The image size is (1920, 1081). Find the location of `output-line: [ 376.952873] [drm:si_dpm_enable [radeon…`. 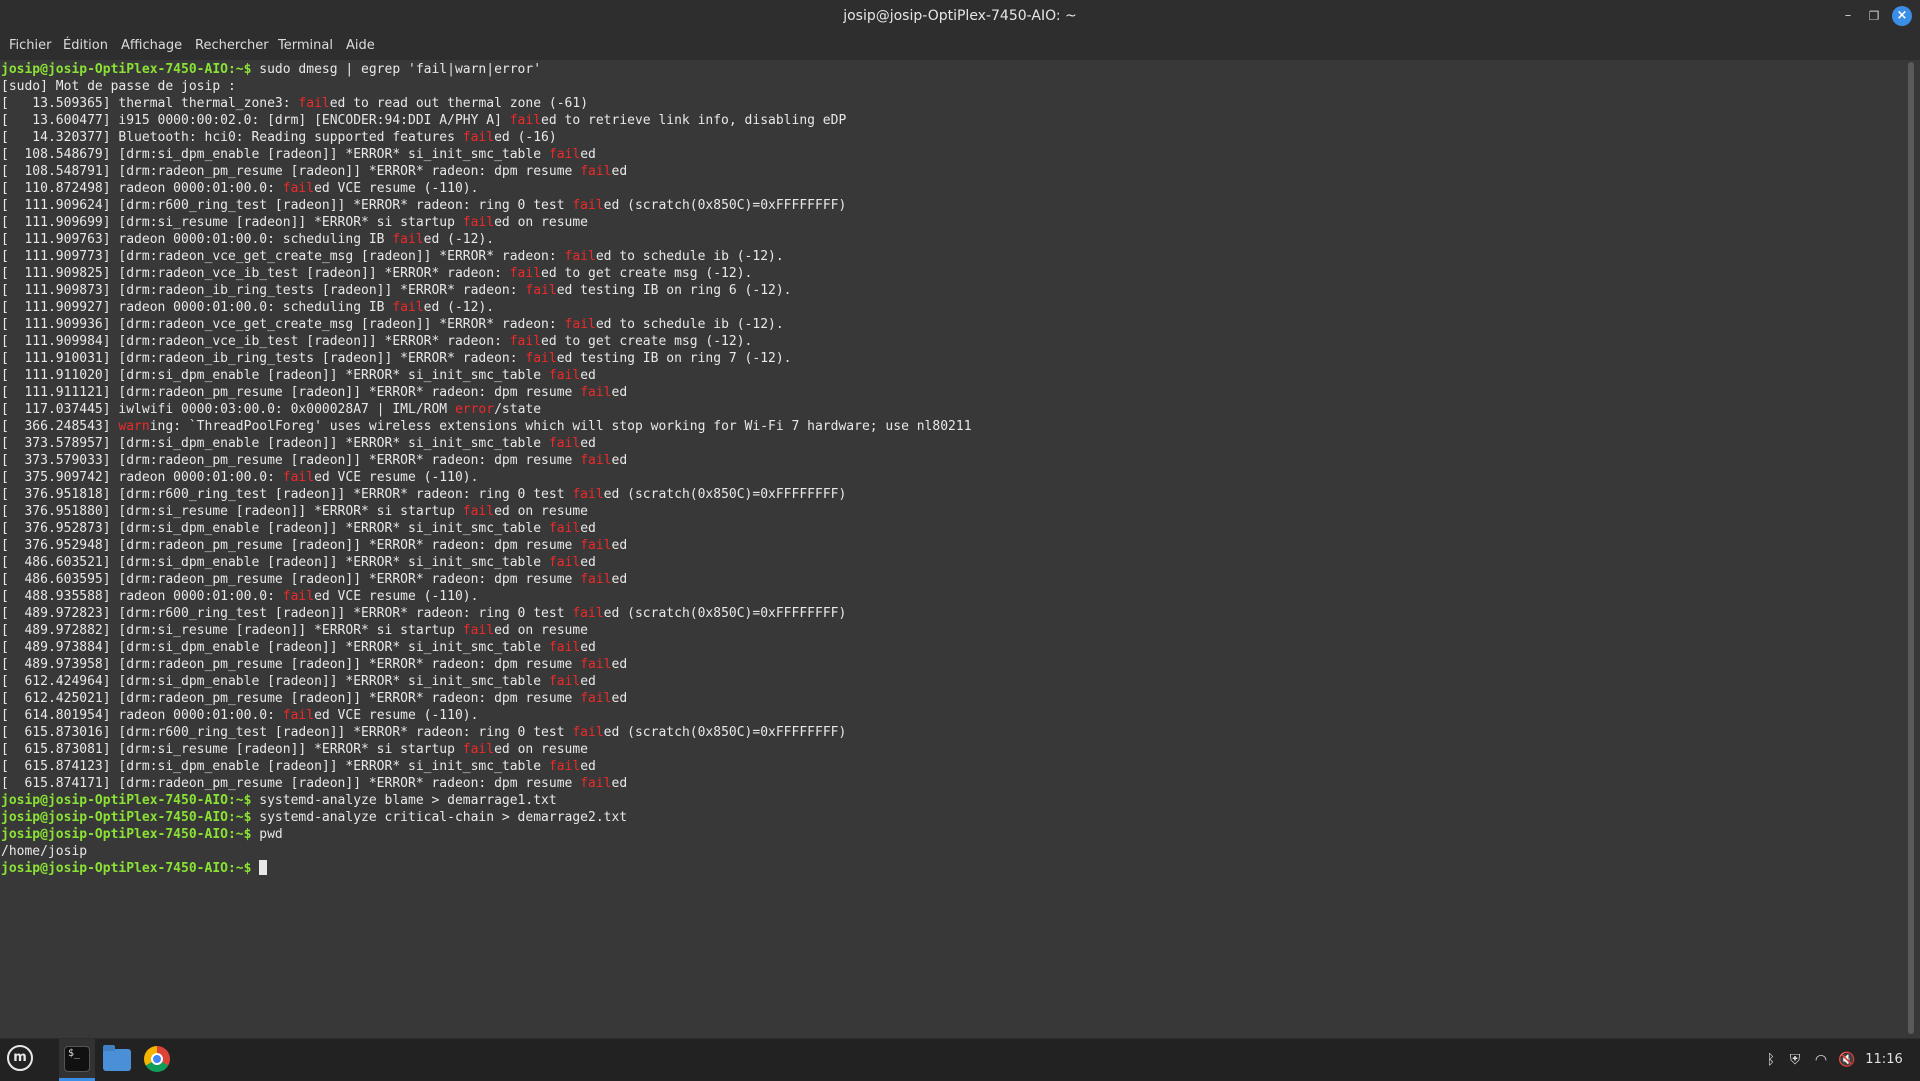

output-line: [ 376.952873] [drm:si_dpm_enable [radeon… is located at coordinates (953, 528).